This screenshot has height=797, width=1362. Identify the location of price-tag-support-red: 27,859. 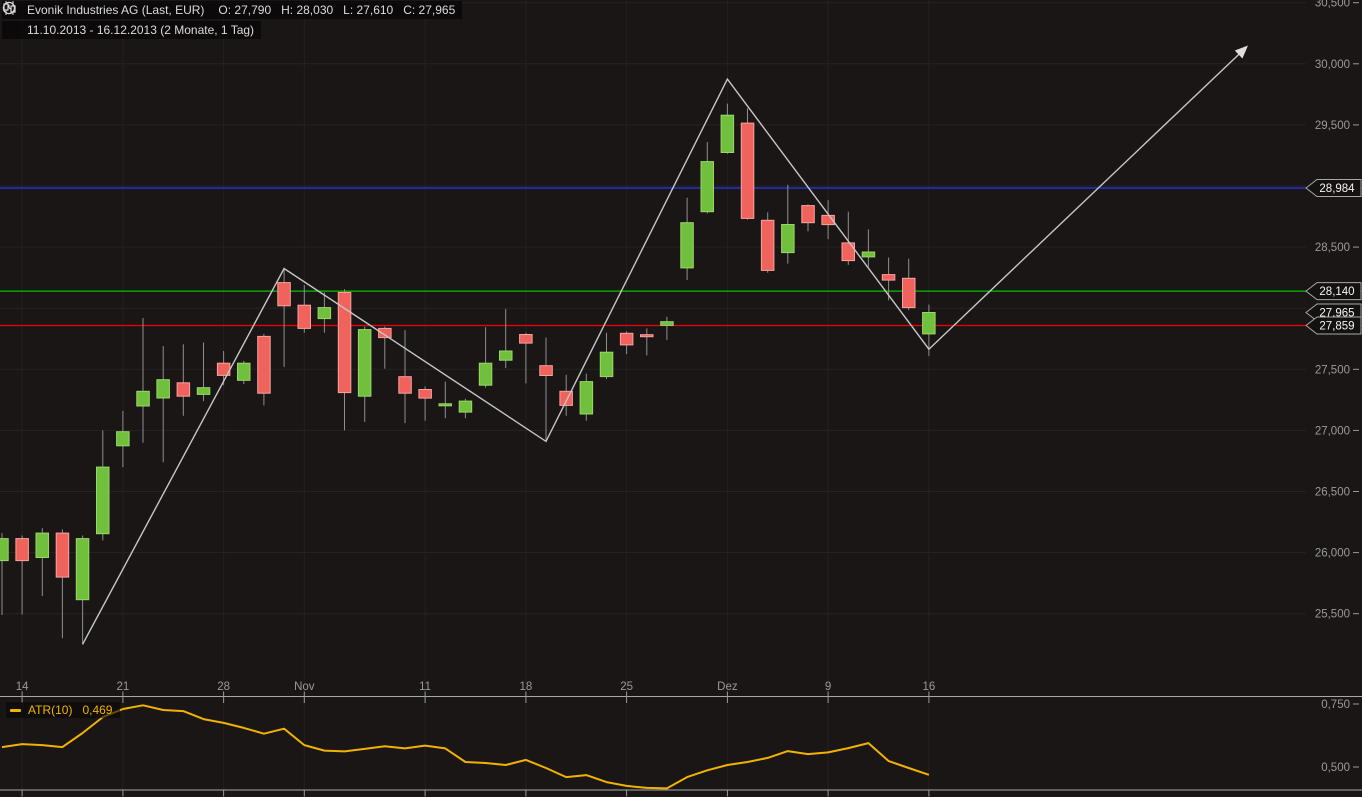
(1333, 325).